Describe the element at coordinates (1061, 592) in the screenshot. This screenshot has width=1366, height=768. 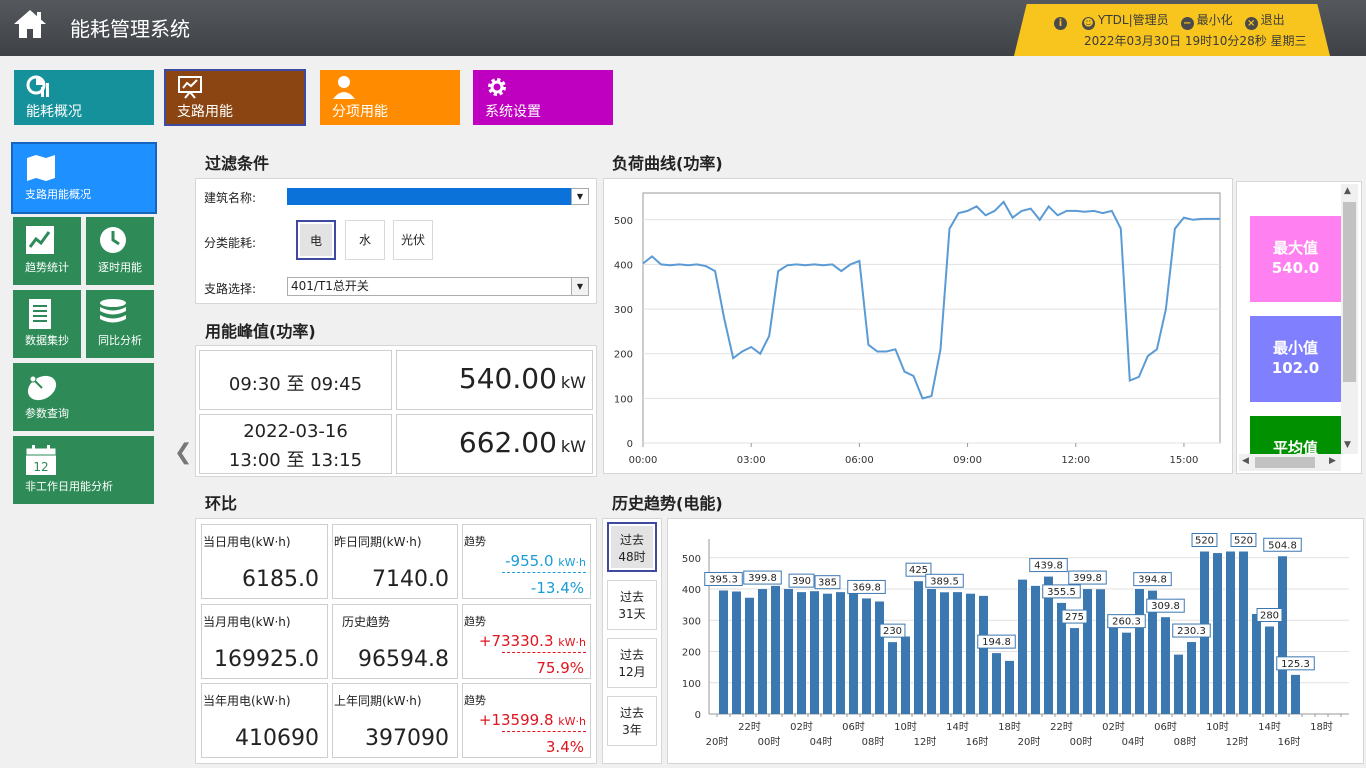
I see `data-label: 355.5` at that location.